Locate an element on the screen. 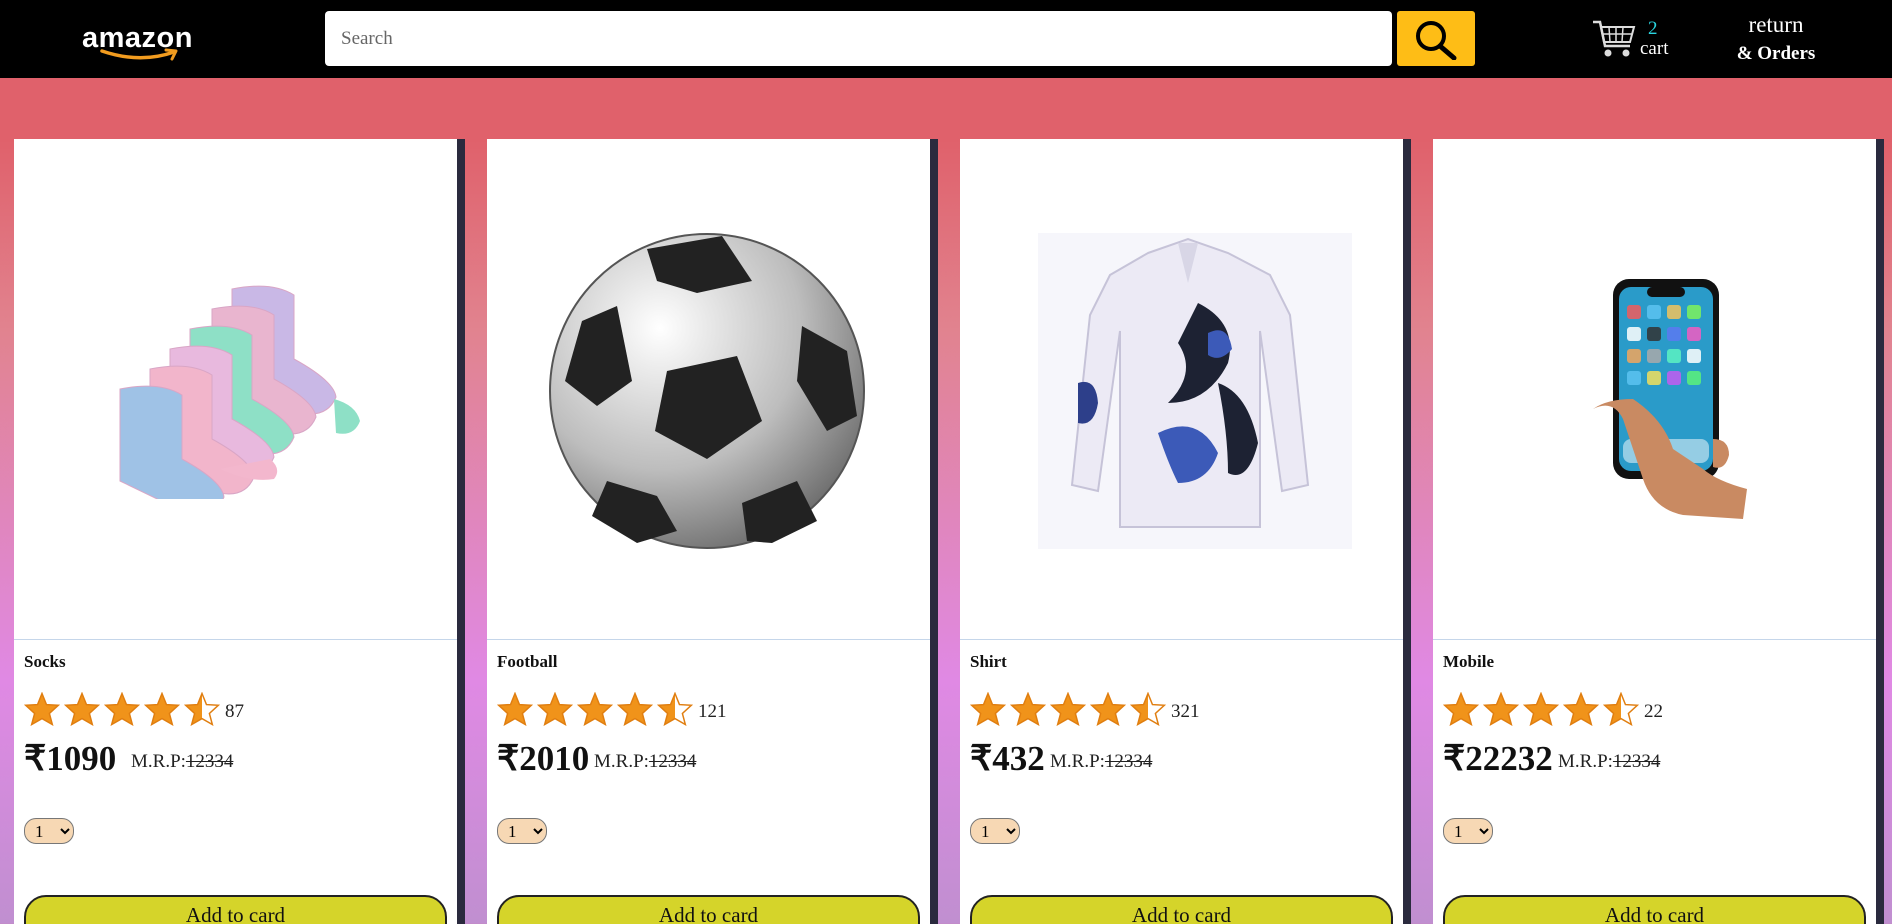 This screenshot has height=924, width=1892. review-count: 22 is located at coordinates (1653, 712).